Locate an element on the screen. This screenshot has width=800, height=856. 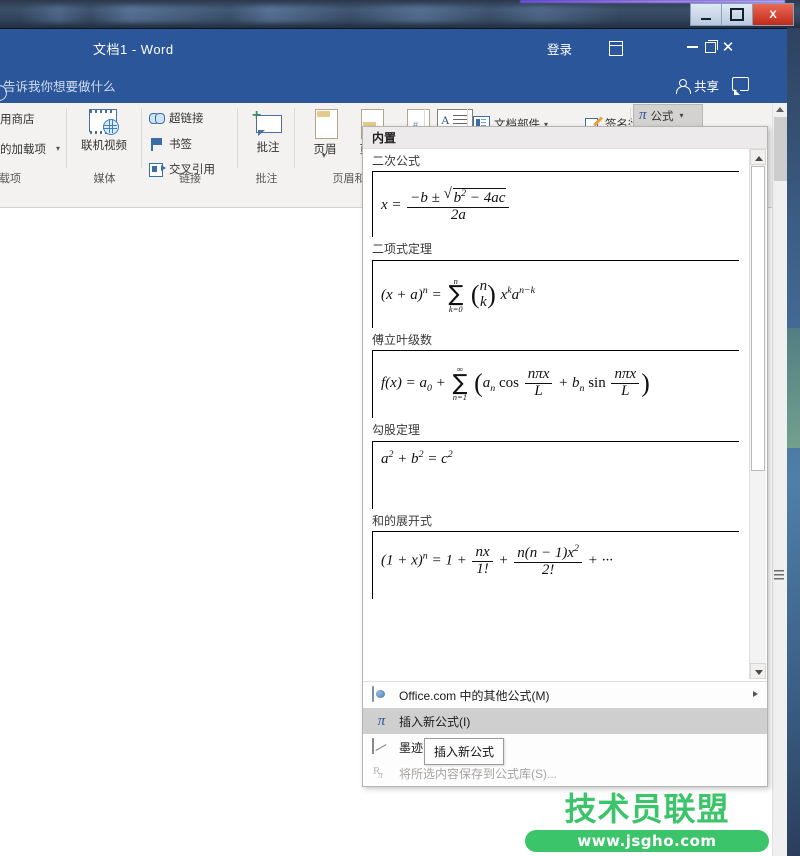
tell-me-bar: 告诉我你想要做什么 共享 is located at coordinates (393, 85).